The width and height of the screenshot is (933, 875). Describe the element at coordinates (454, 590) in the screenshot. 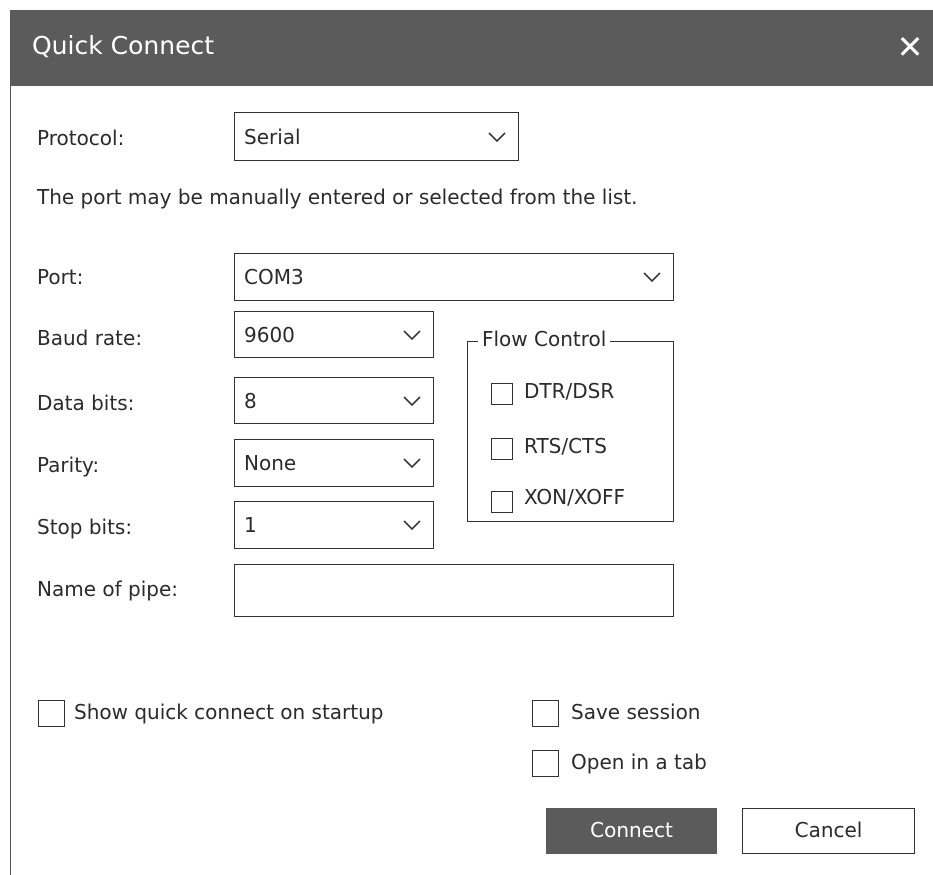

I see `name-of-pipe-input` at that location.